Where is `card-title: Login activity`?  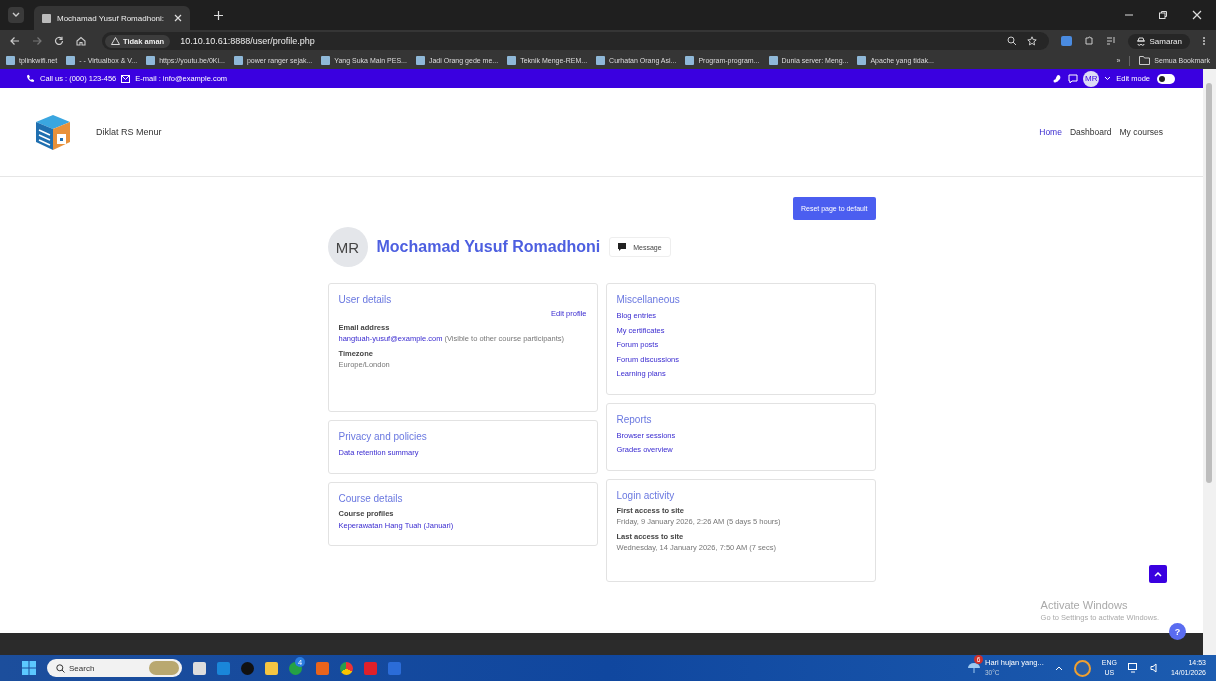 card-title: Login activity is located at coordinates (646, 495).